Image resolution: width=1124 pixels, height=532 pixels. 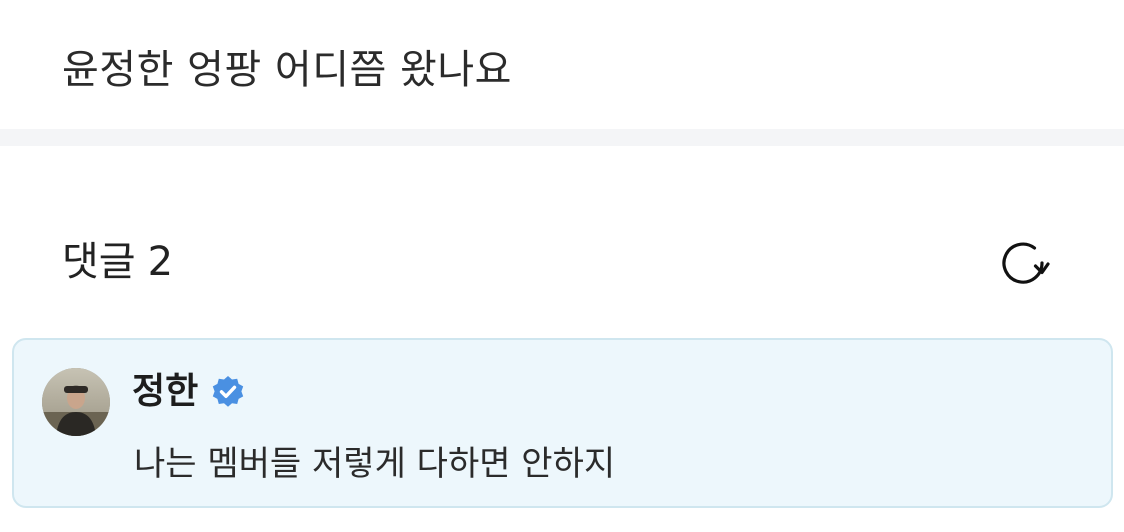 I want to click on comment-author-name: 정한, so click(x=165, y=392).